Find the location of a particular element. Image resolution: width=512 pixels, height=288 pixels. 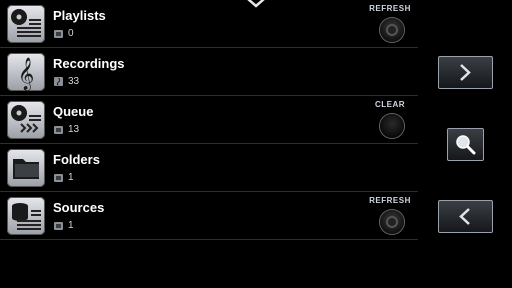

item-count: 0 is located at coordinates (71, 33).